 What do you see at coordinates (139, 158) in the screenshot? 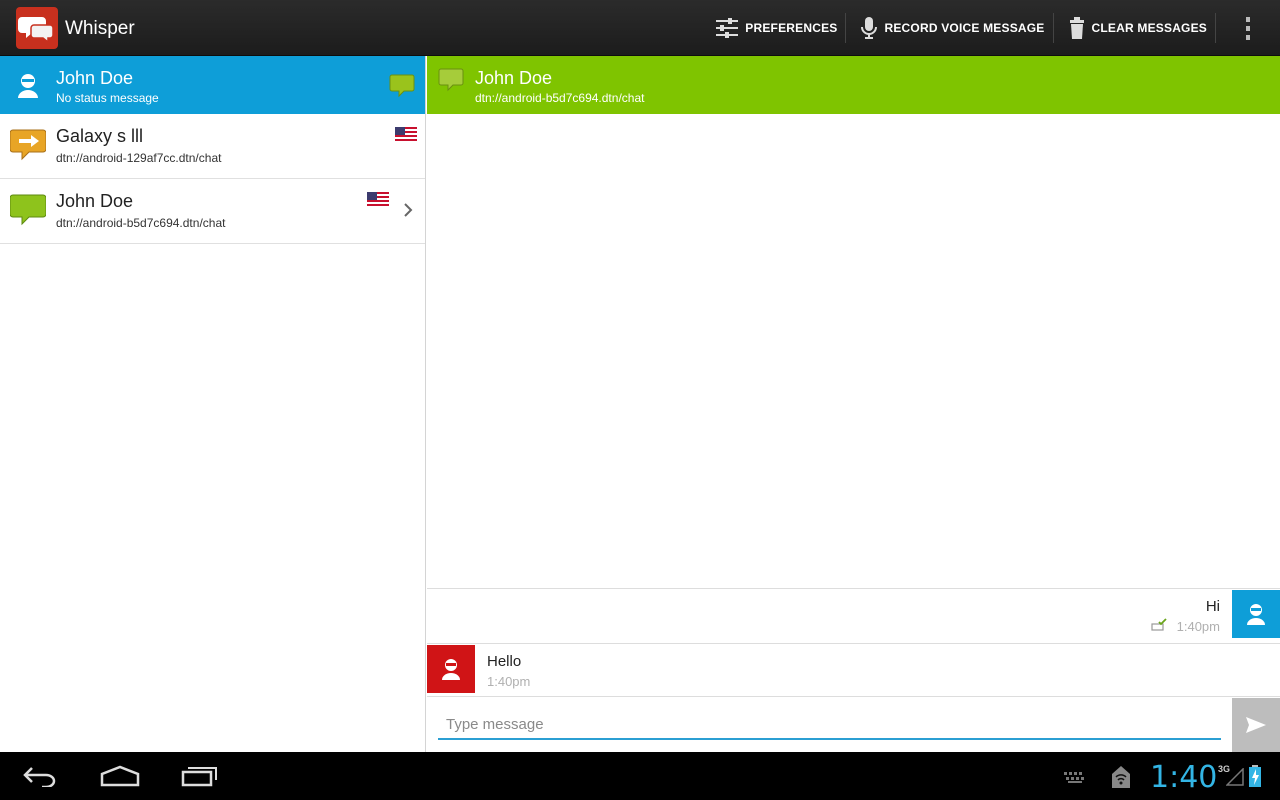
I see `contact-address: dtn://android-129af7cc.dtn/chat` at bounding box center [139, 158].